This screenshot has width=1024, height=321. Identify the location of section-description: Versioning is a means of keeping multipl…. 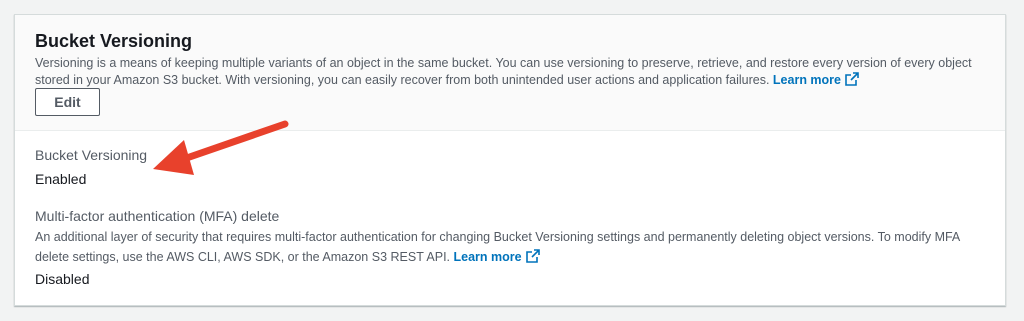
(515, 72).